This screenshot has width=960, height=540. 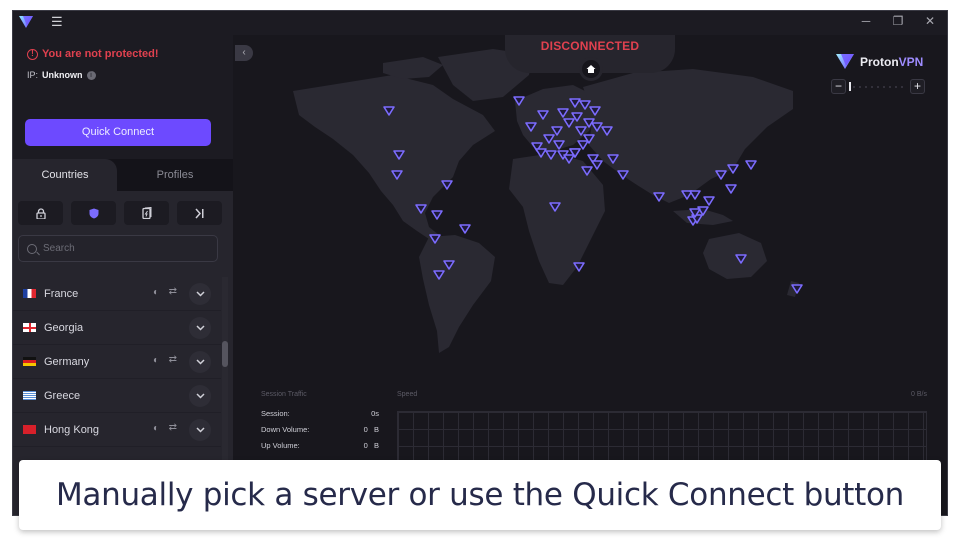 I want to click on secure-core-filter, so click(x=40, y=213).